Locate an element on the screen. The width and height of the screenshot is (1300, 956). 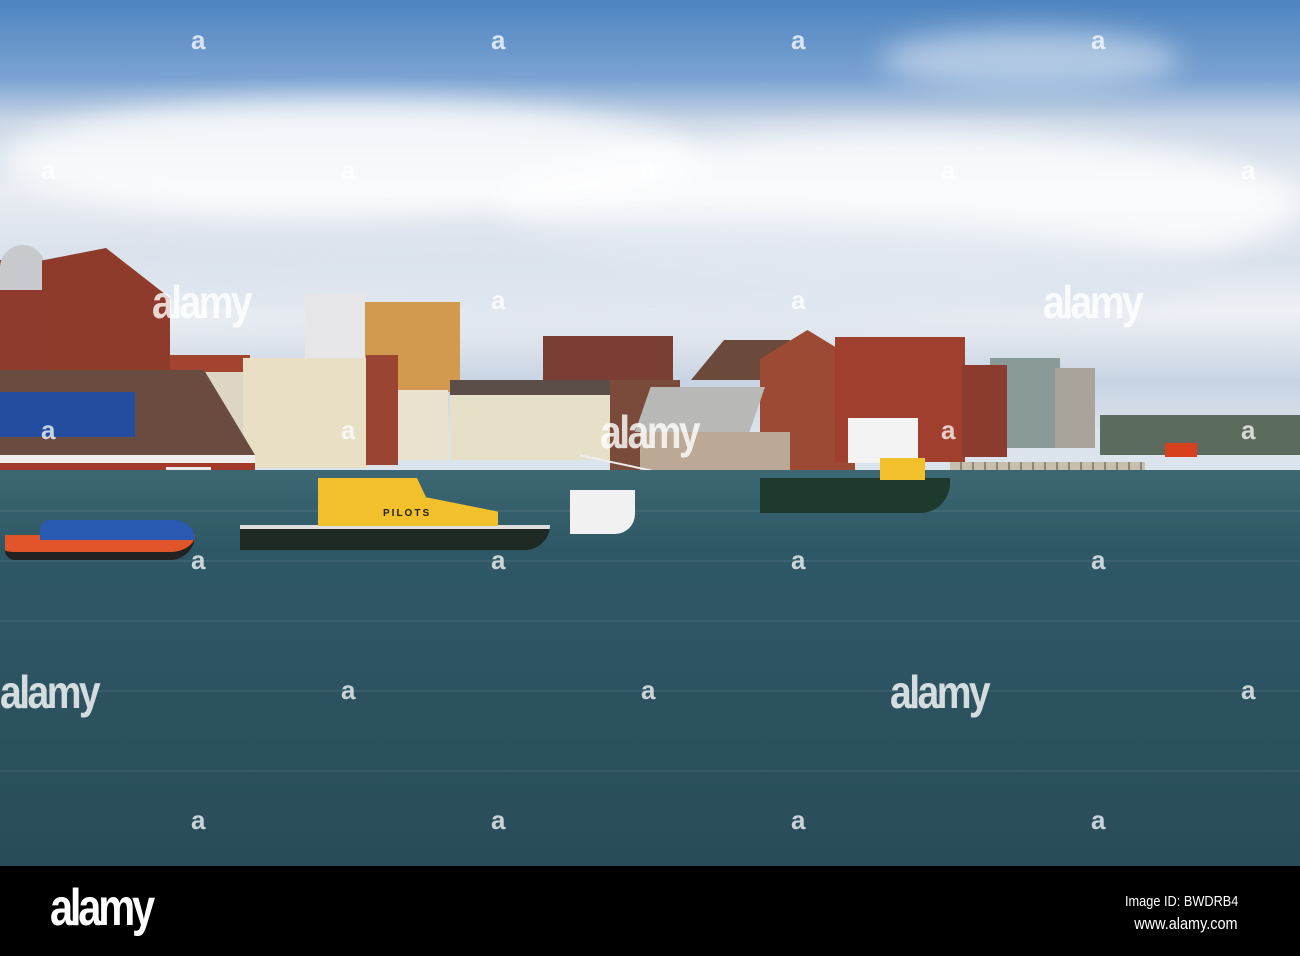
site-url: www.alamy.com is located at coordinates (1186, 923).